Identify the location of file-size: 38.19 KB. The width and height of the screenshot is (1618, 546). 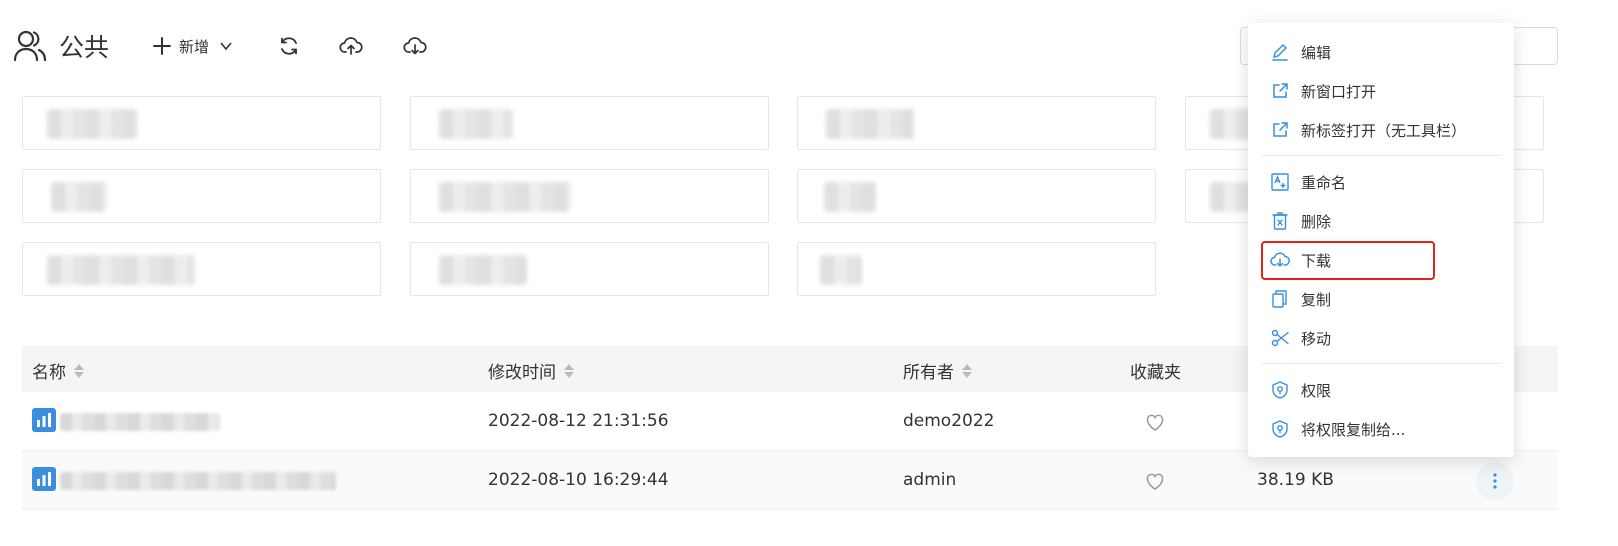
(1295, 480).